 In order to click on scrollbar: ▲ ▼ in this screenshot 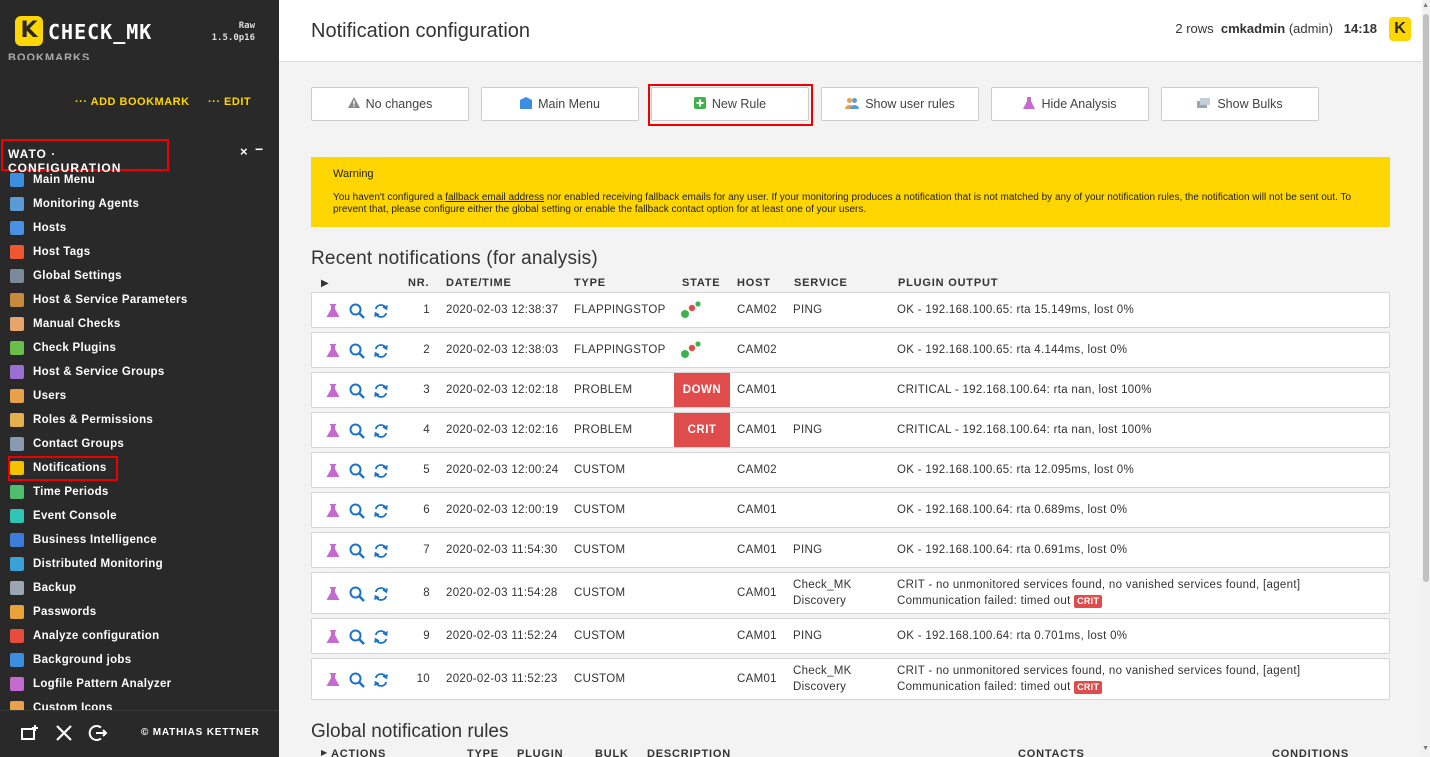, I will do `click(1426, 378)`.